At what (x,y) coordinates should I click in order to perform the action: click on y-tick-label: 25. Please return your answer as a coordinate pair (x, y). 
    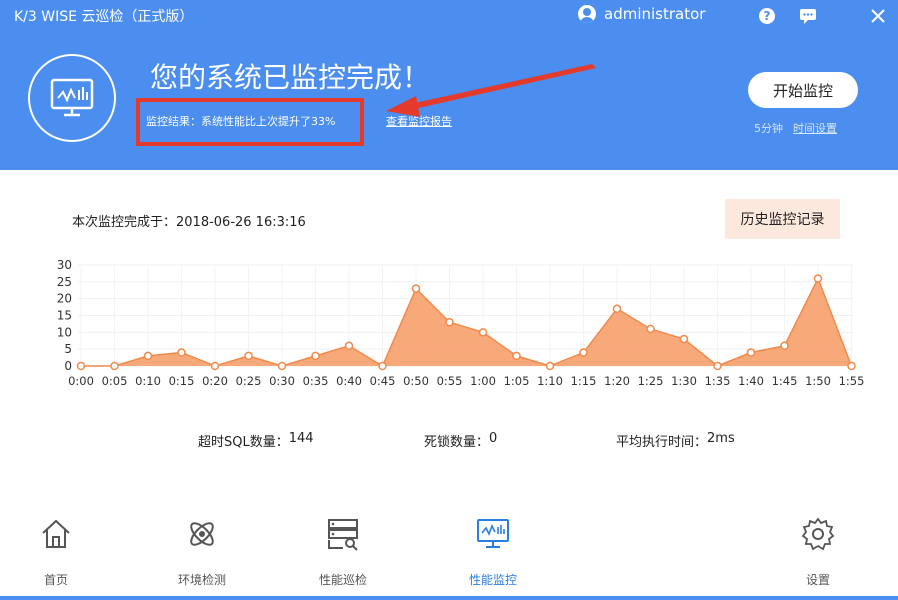
    Looking at the image, I should click on (64, 282).